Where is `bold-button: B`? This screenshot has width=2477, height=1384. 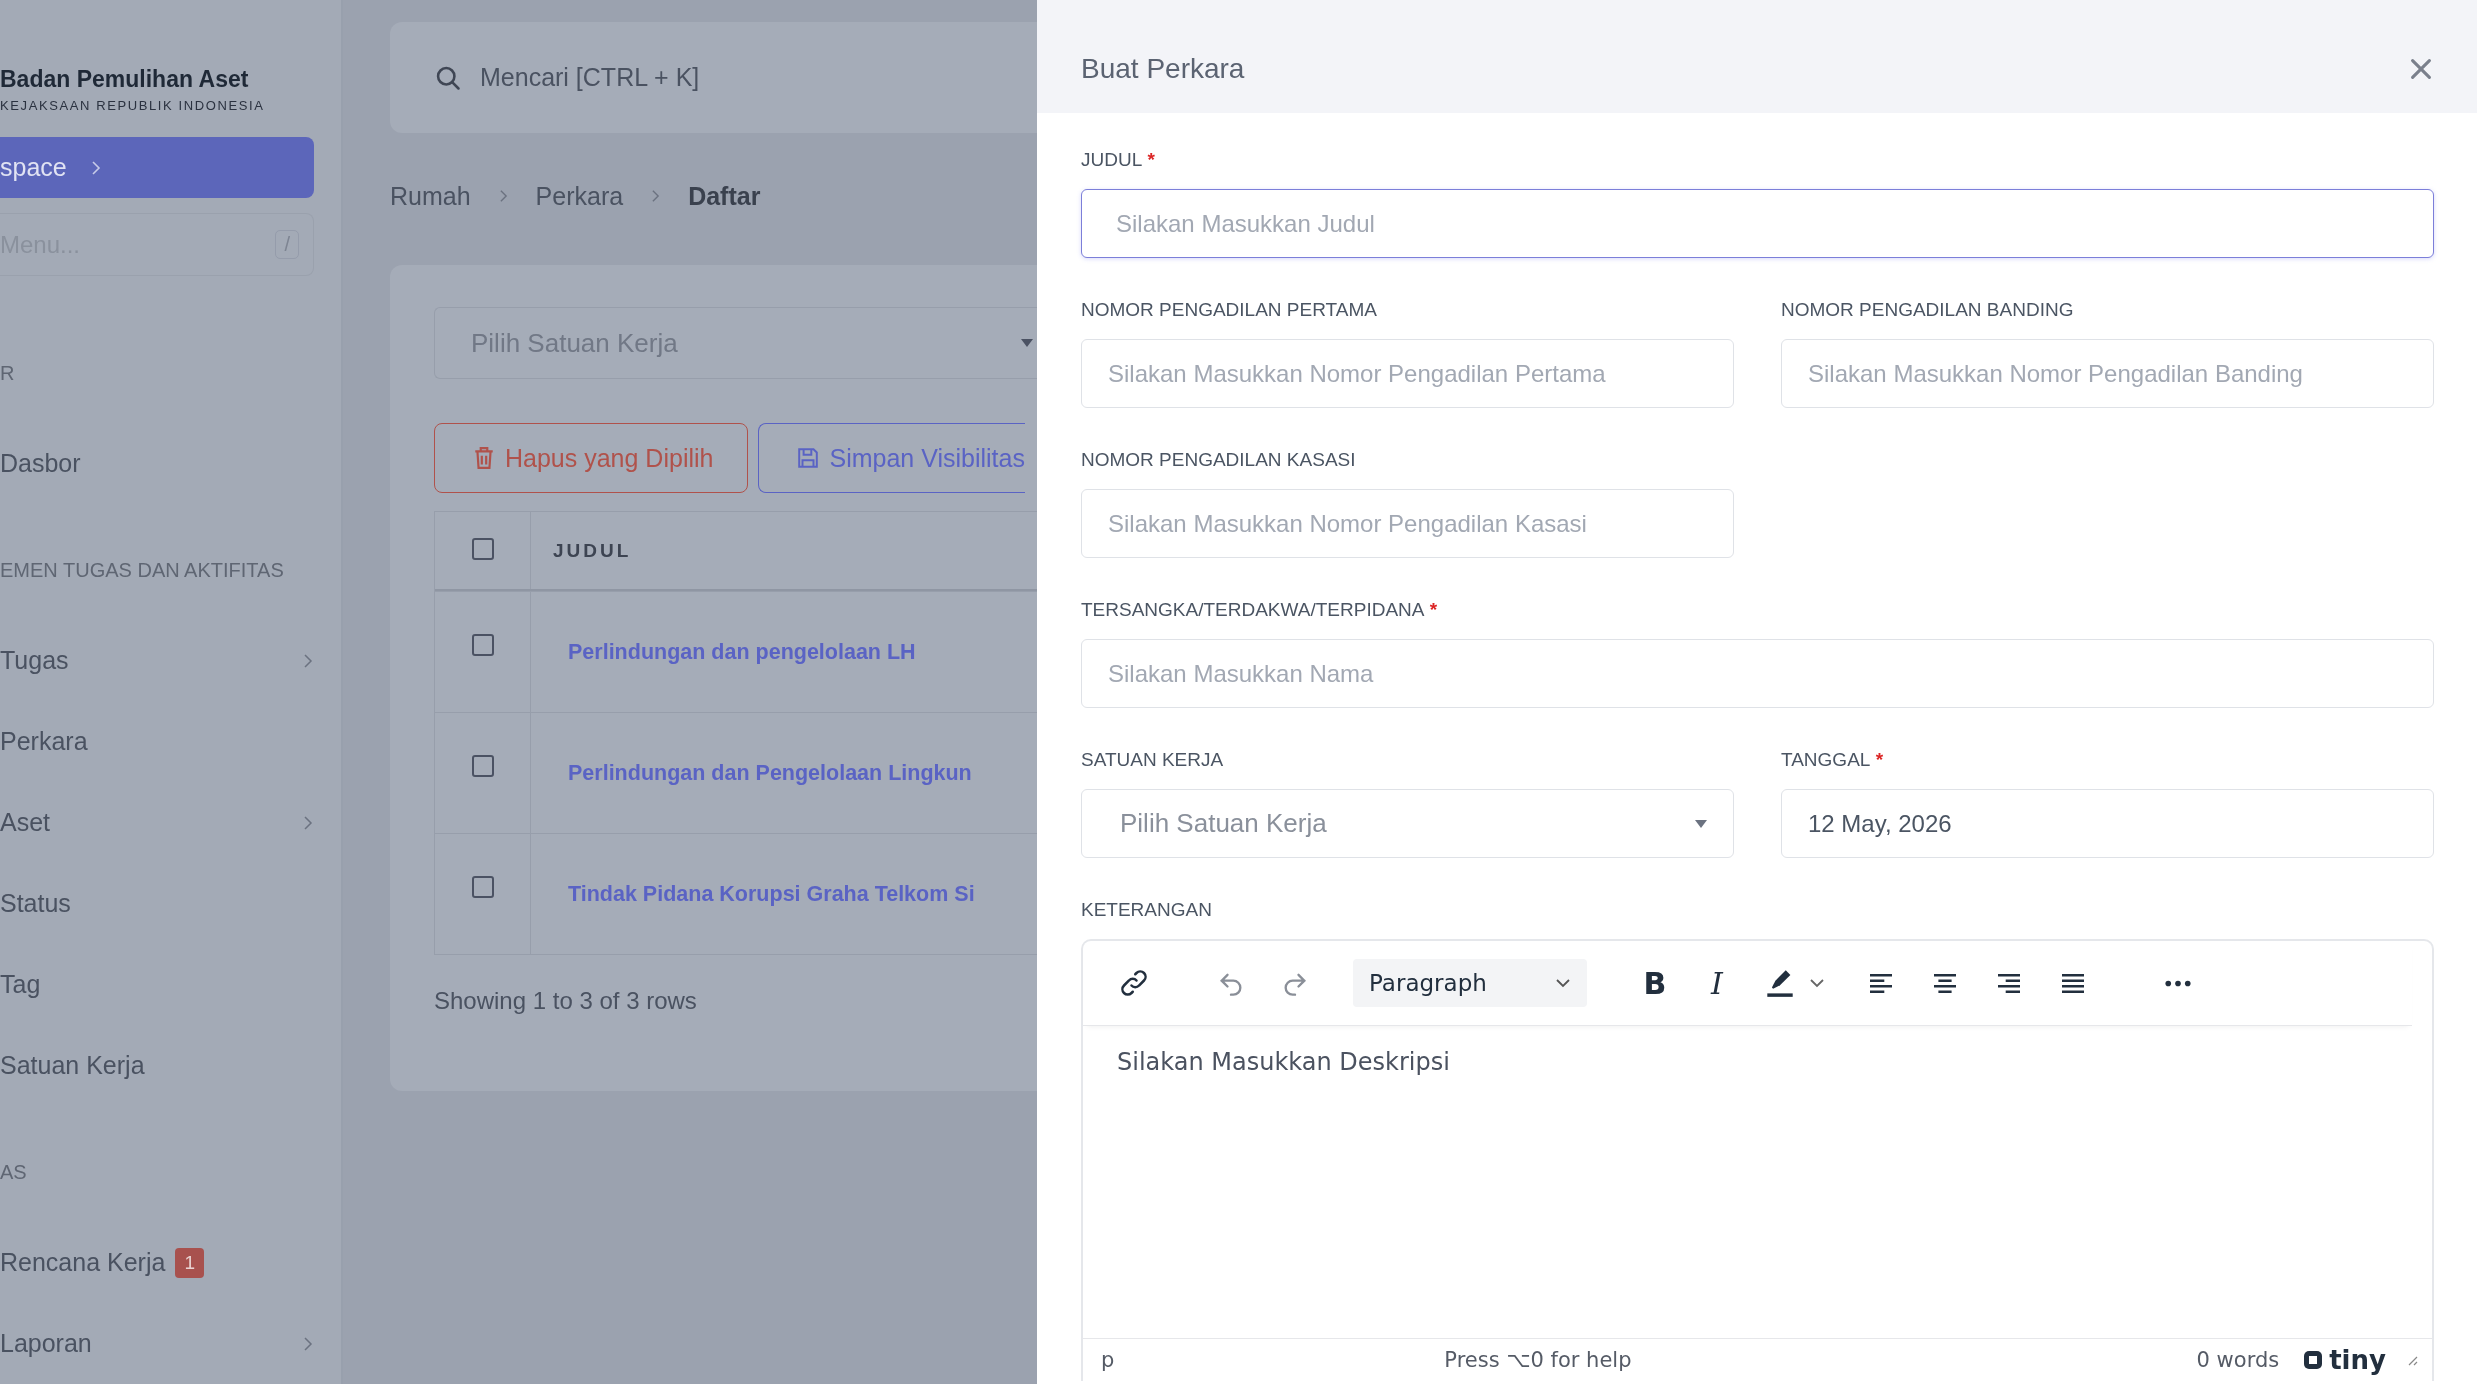
bold-button: B is located at coordinates (1655, 983).